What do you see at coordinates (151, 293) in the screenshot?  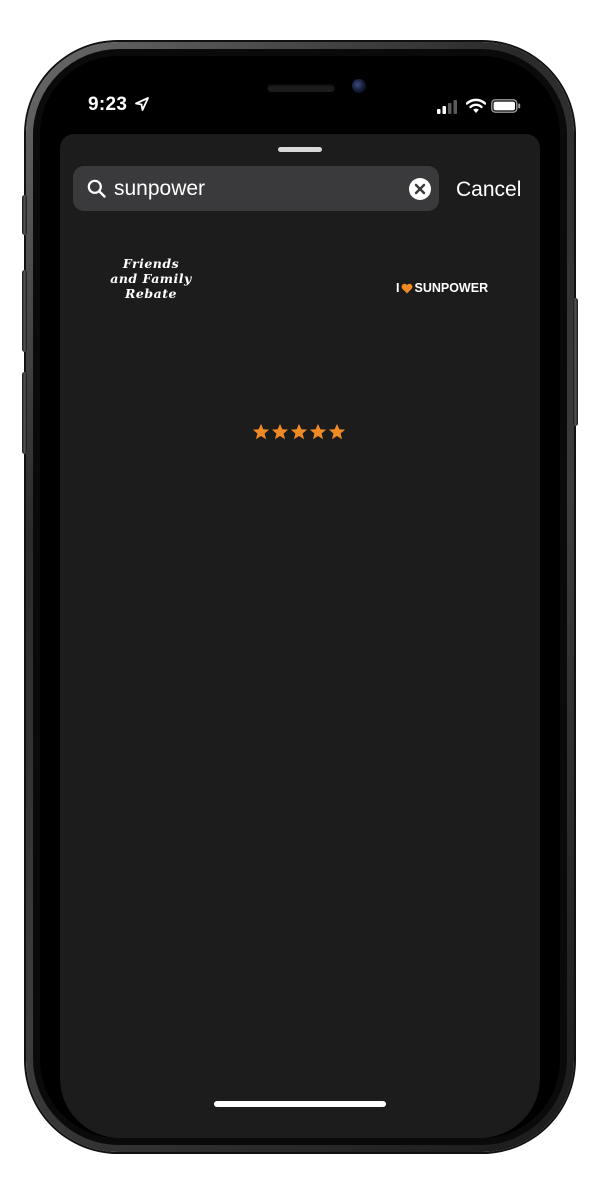 I see `sticker-text-line-3: Rebate` at bounding box center [151, 293].